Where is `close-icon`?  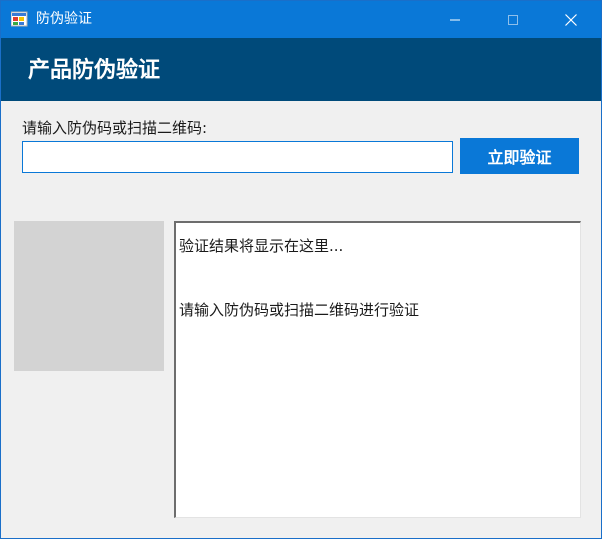 close-icon is located at coordinates (571, 19).